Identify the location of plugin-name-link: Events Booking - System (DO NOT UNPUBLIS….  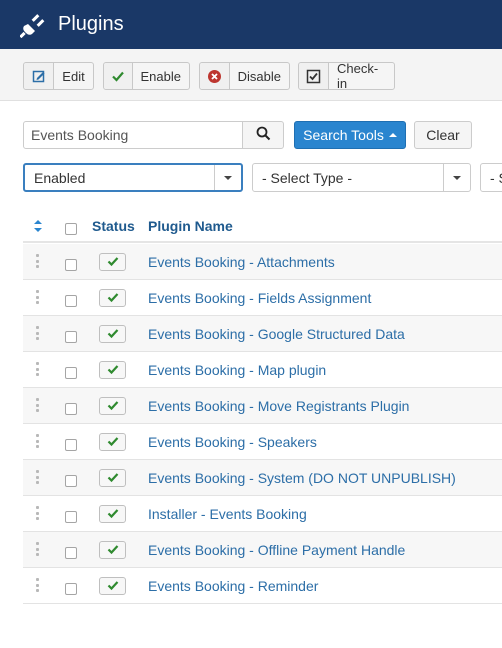
(302, 478).